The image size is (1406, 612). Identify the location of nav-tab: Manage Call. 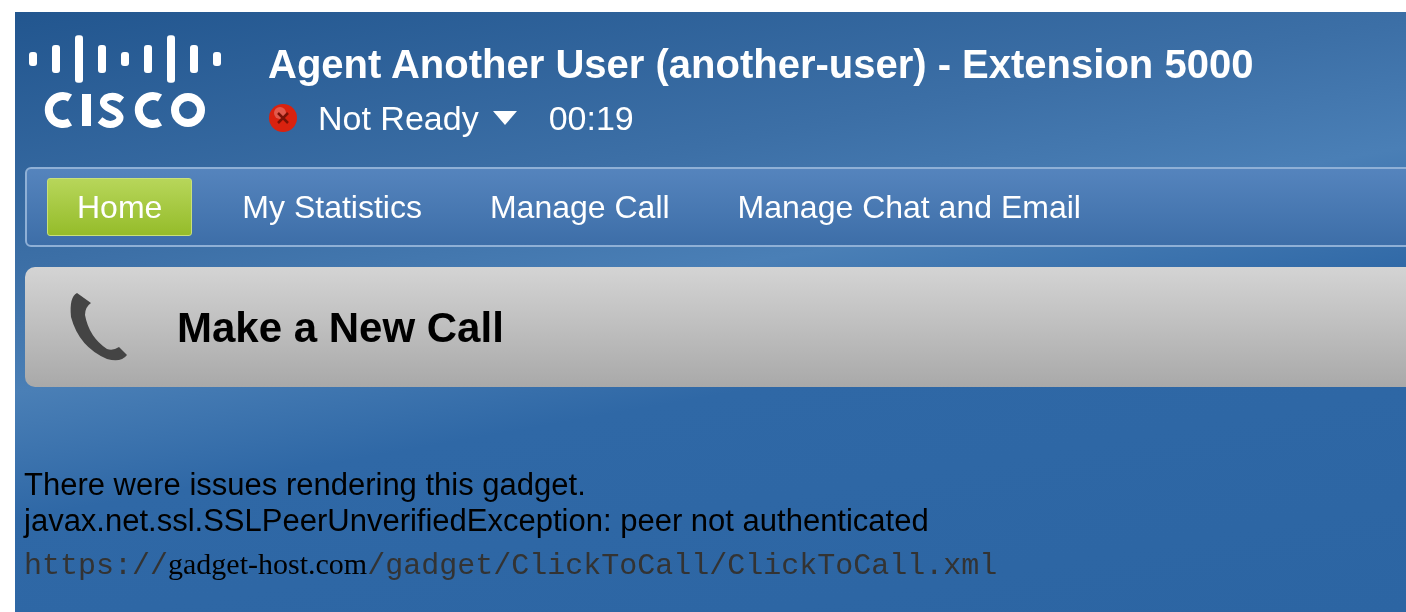
(579, 207).